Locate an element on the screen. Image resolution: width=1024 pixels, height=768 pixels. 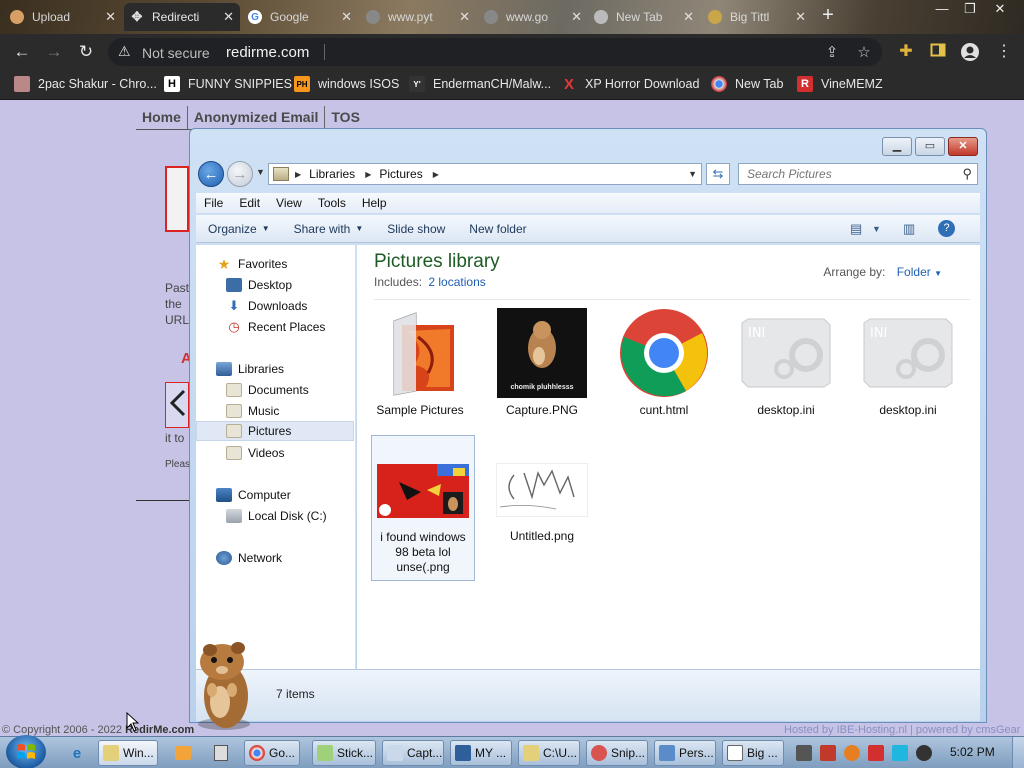
menu-edit: Edit is located at coordinates (249, 203).